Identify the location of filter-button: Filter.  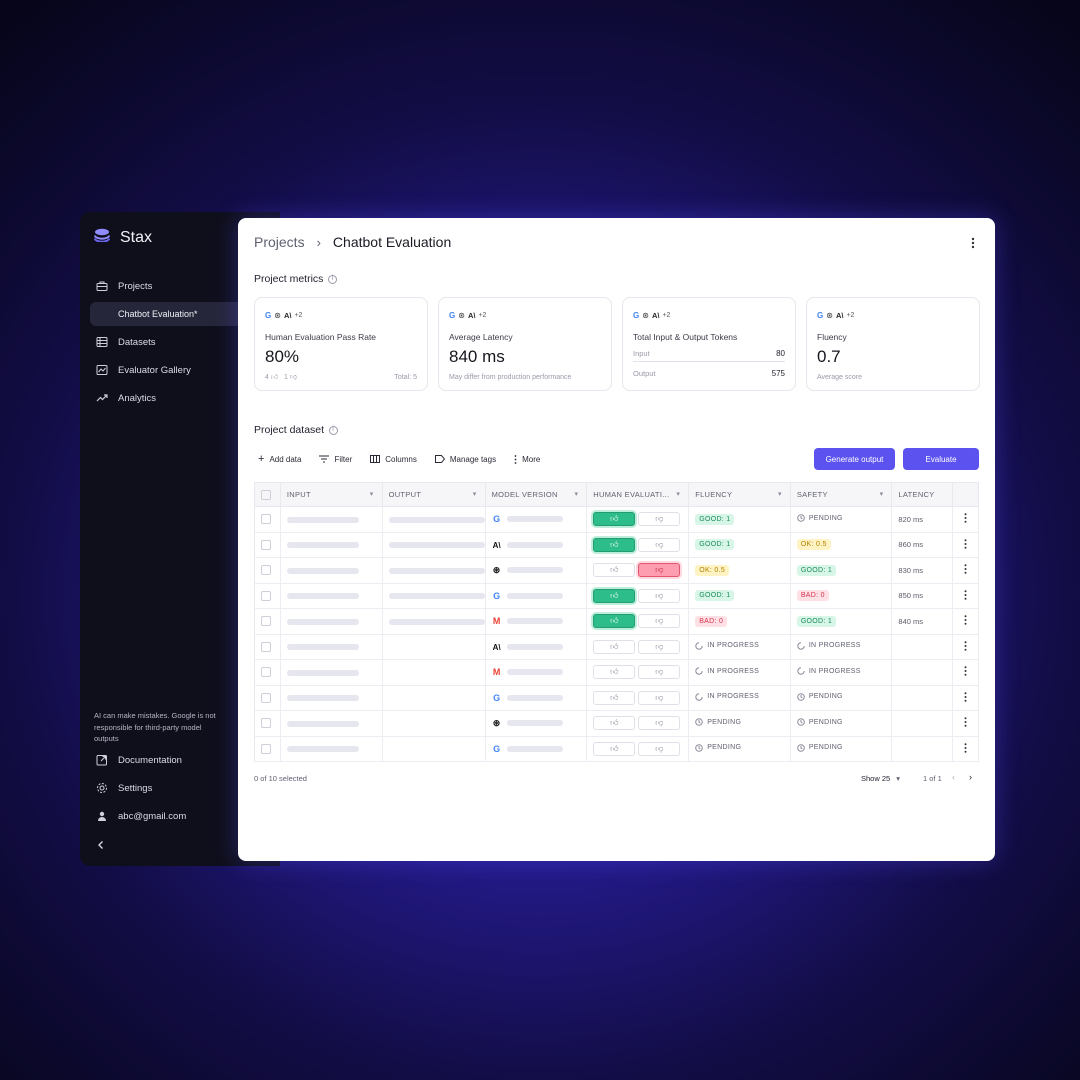
(335, 459).